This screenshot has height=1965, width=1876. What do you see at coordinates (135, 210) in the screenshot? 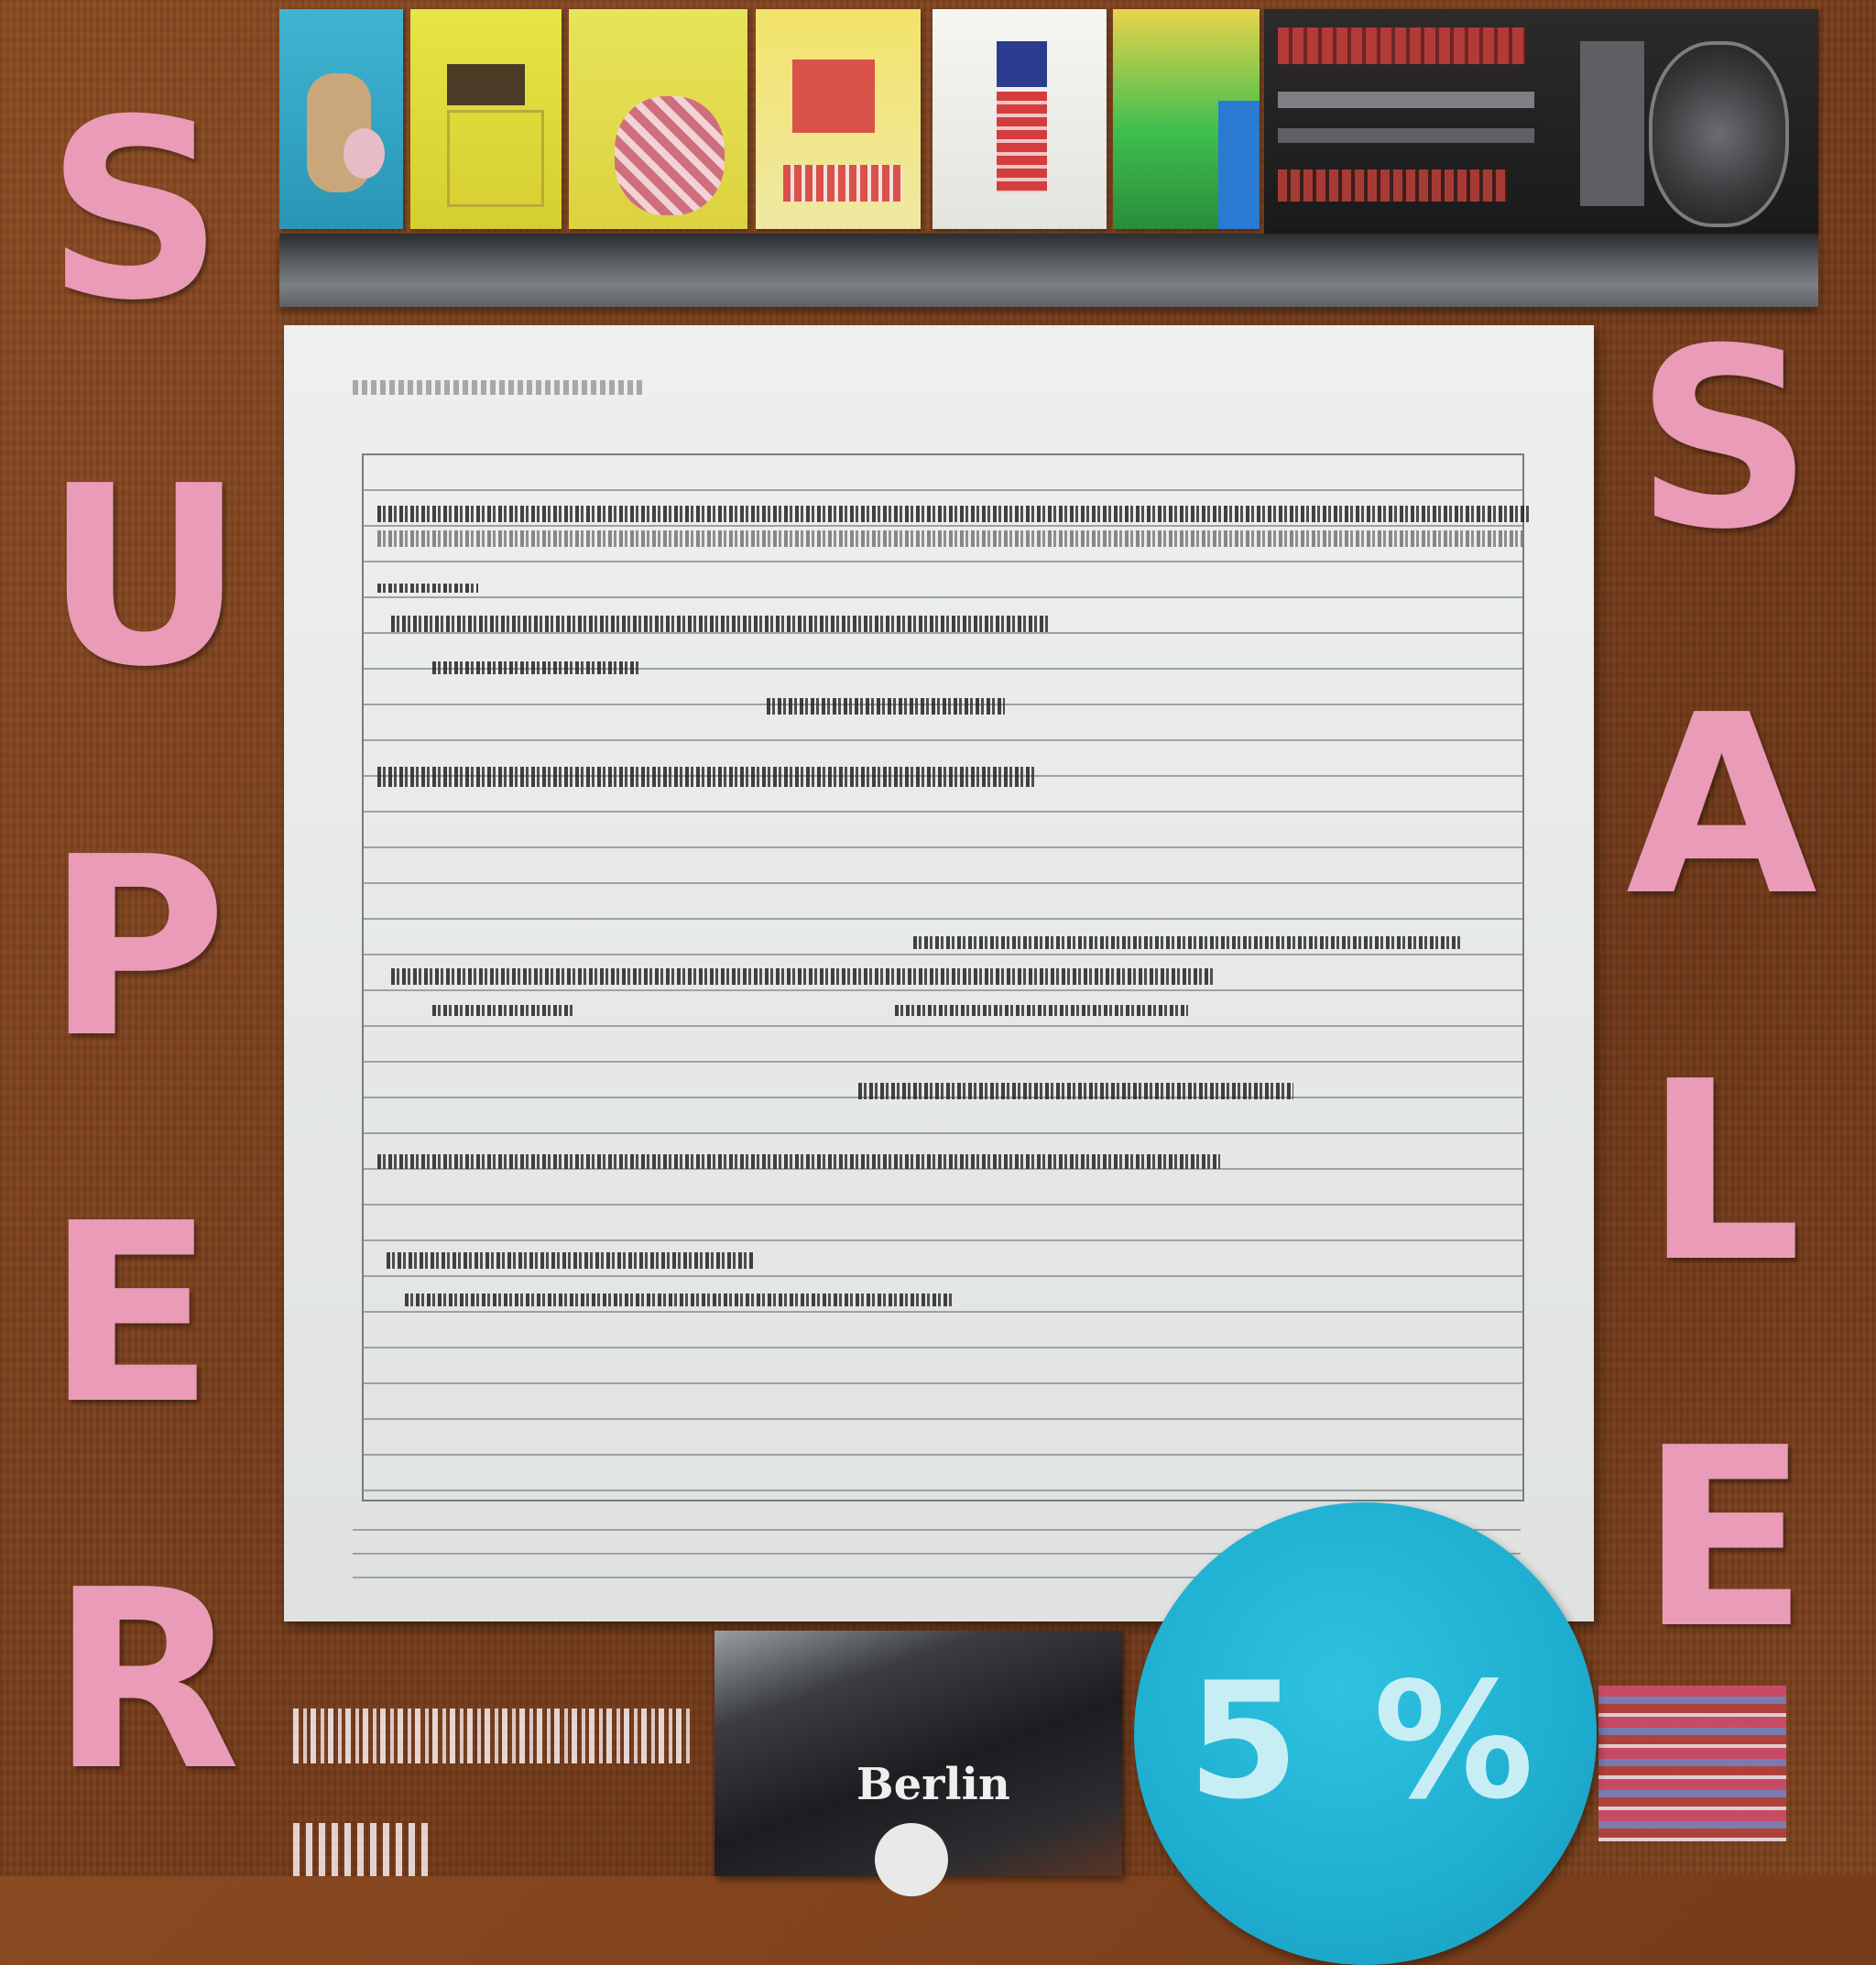
I see `letter-s-left: S` at bounding box center [135, 210].